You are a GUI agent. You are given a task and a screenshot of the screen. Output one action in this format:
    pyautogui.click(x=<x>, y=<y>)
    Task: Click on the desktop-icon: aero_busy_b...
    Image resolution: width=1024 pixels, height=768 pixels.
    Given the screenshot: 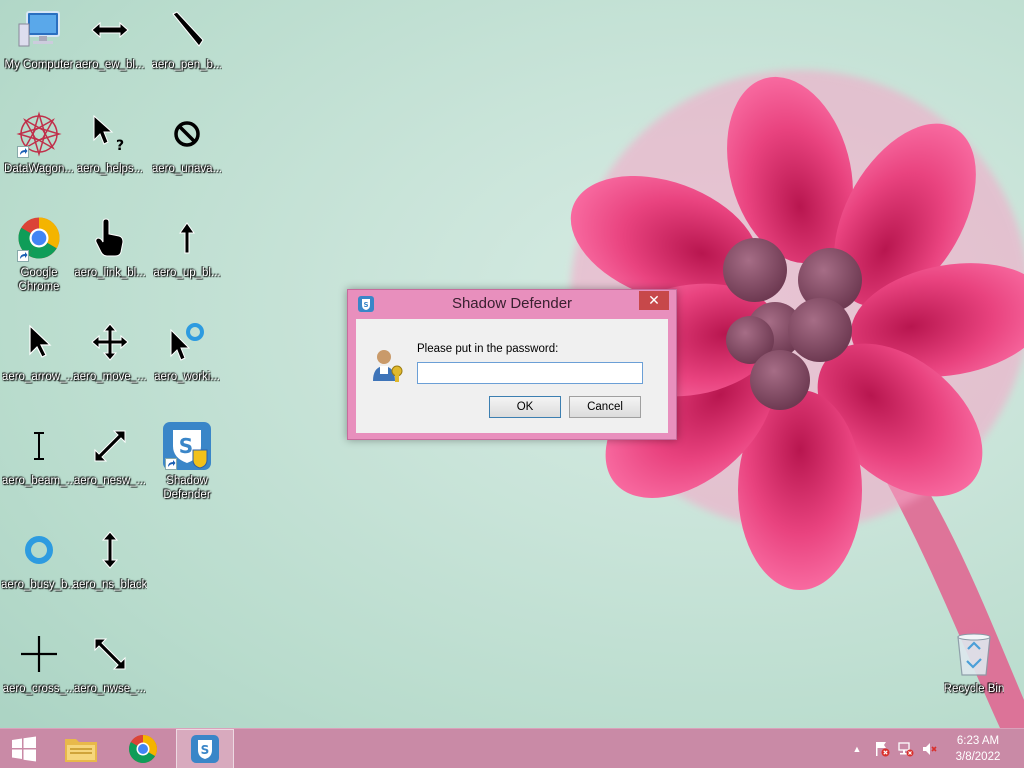 What is the action you would take?
    pyautogui.click(x=39, y=568)
    